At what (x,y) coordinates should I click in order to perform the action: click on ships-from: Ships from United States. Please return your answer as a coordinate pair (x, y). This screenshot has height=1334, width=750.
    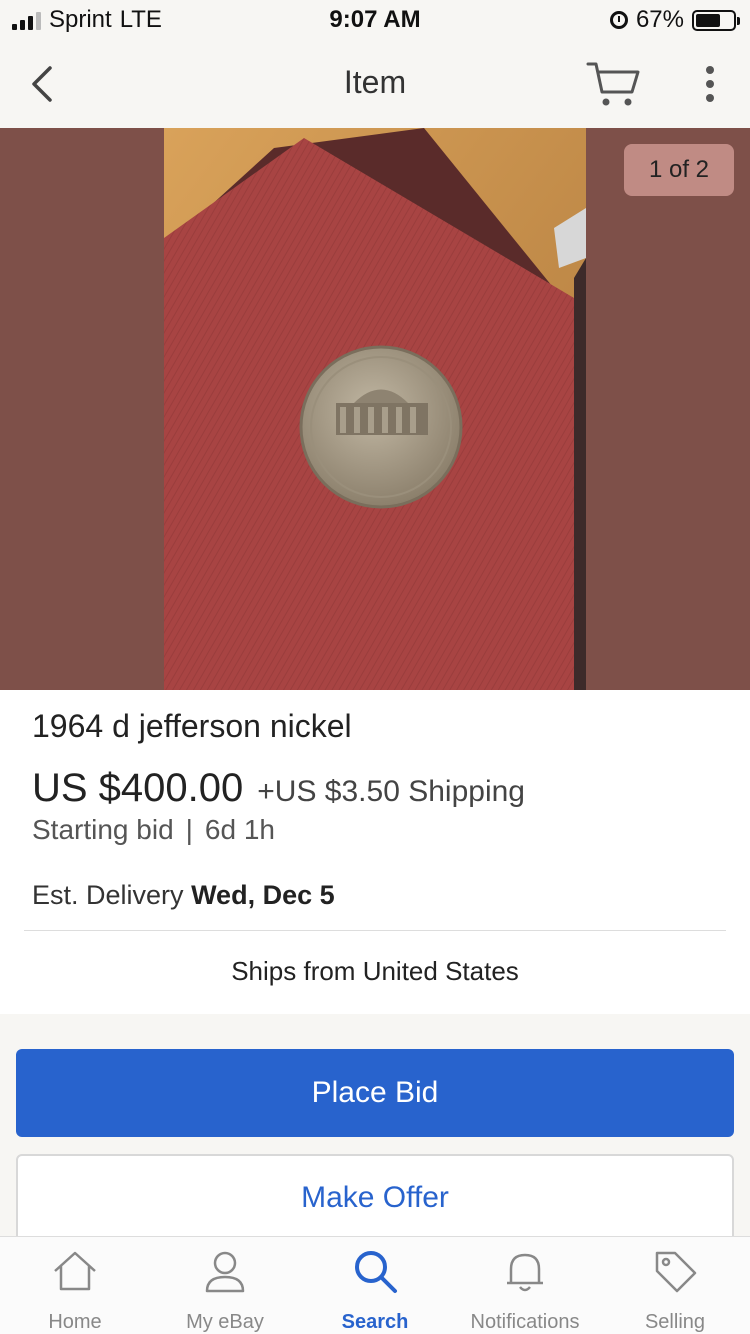
    Looking at the image, I should click on (375, 971).